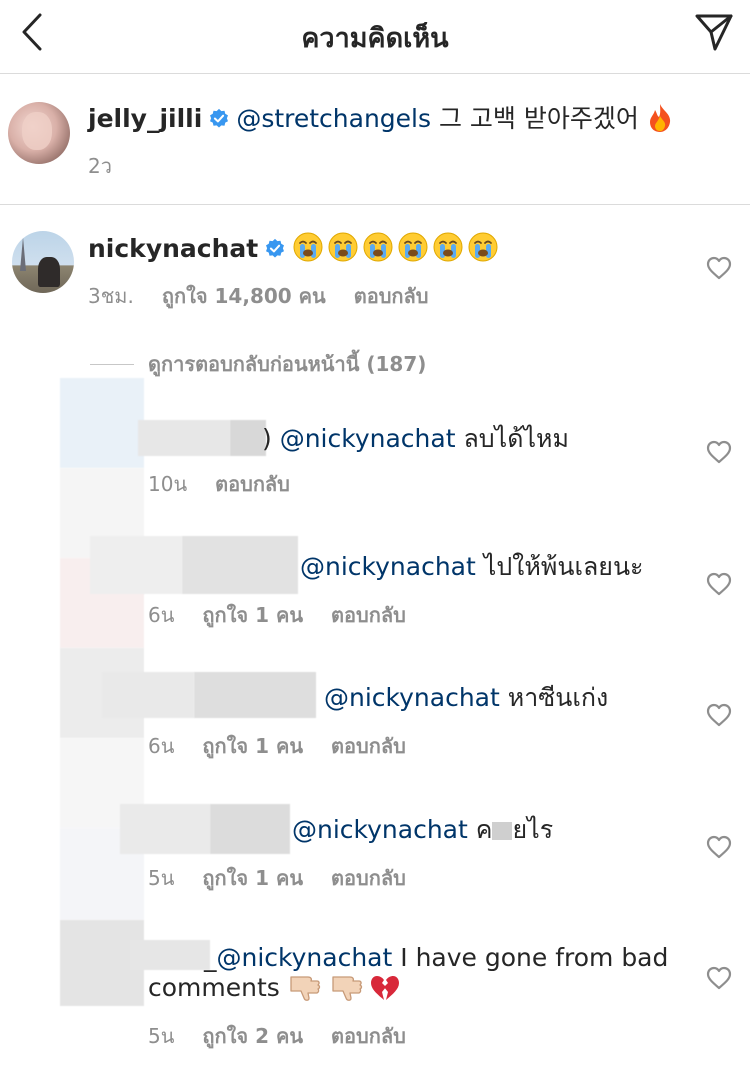 The height and width of the screenshot is (1066, 750). What do you see at coordinates (384, 988) in the screenshot?
I see `broken-heart-icon` at bounding box center [384, 988].